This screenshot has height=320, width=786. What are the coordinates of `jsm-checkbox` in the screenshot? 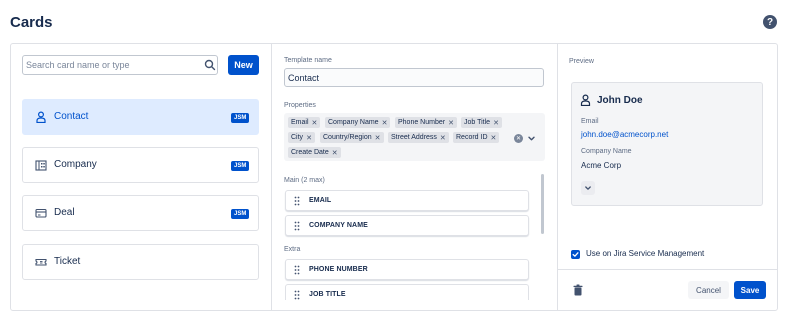 It's located at (575, 254).